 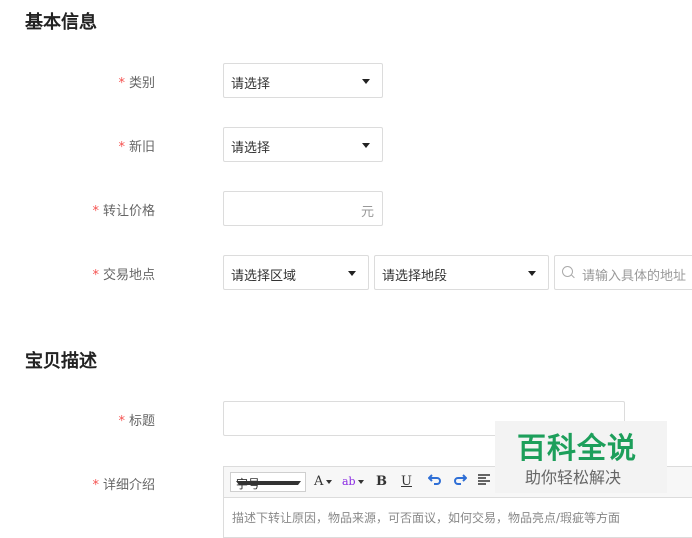 I want to click on category-select-value: 请选择, so click(x=251, y=84).